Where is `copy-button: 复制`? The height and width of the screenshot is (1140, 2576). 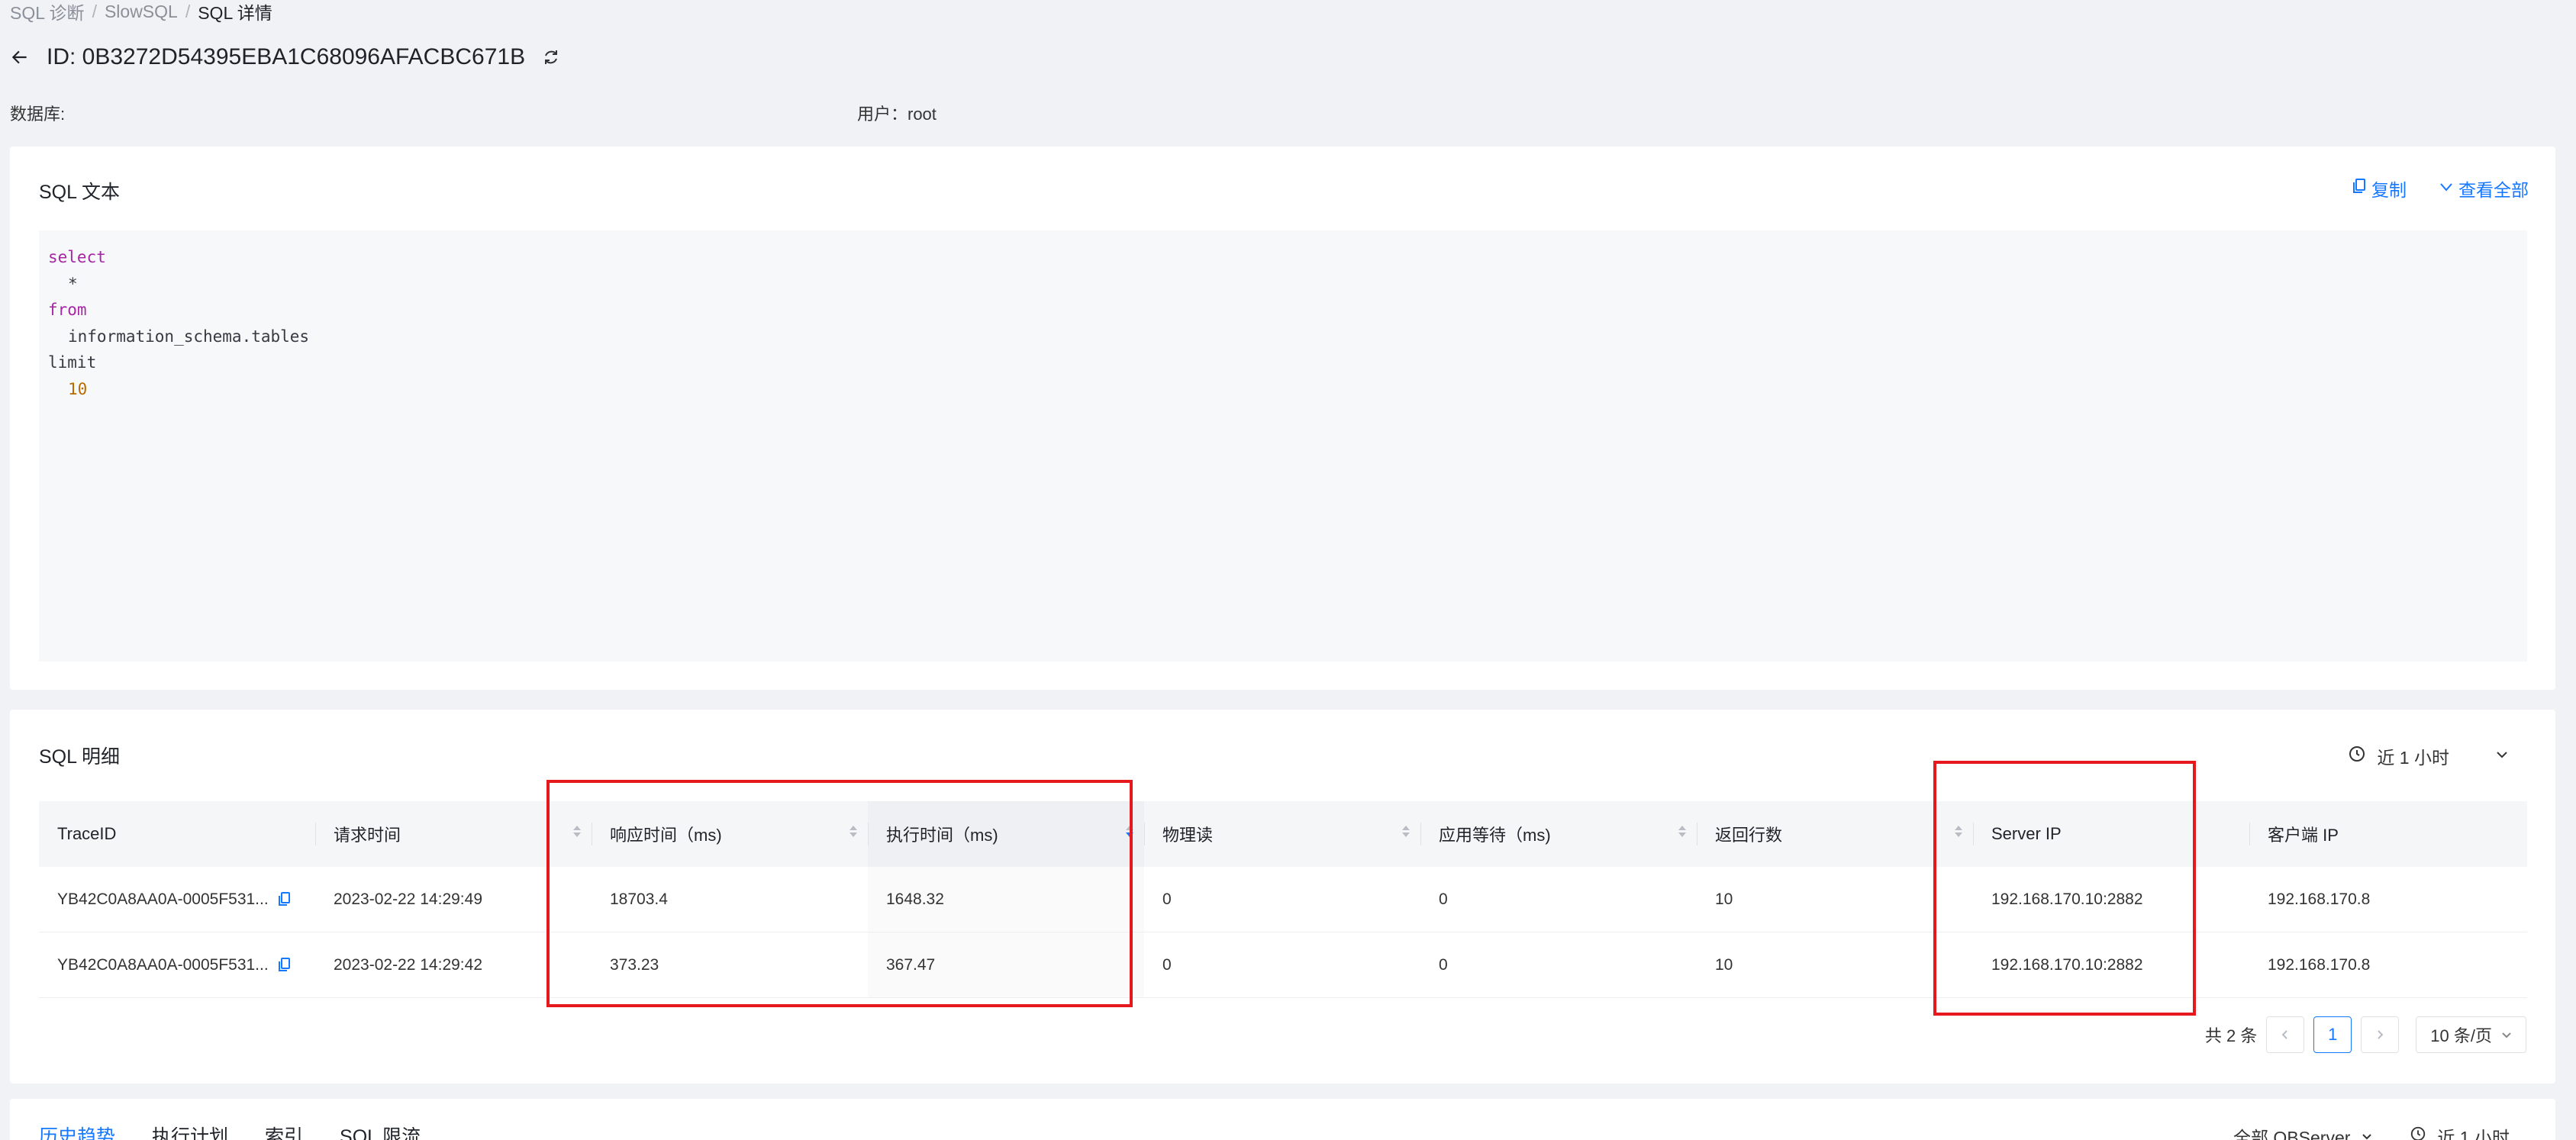 copy-button: 复制 is located at coordinates (2379, 189).